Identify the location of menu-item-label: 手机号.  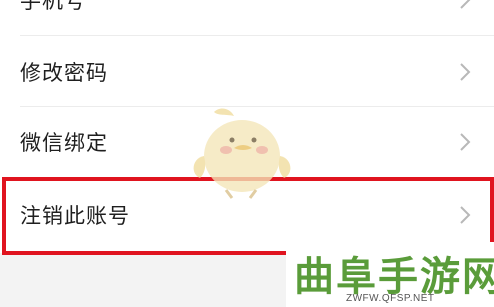
(53, 6).